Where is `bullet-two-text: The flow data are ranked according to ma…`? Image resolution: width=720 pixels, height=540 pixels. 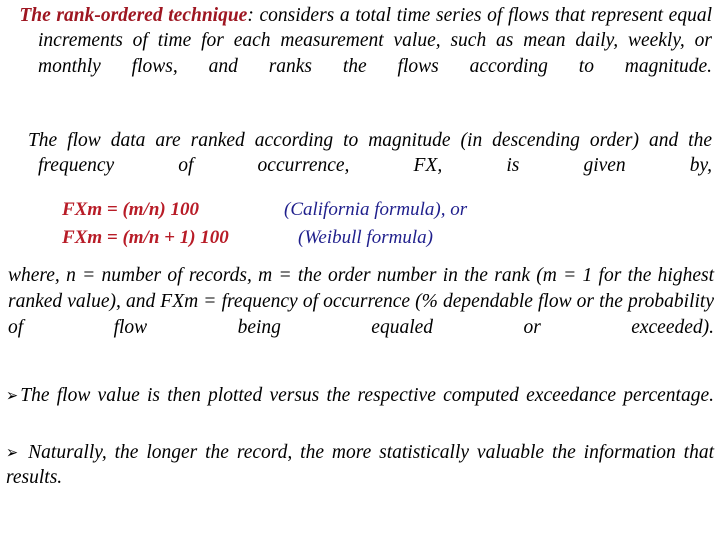 bullet-two-text: The flow data are ranked according to ma… is located at coordinates (369, 153).